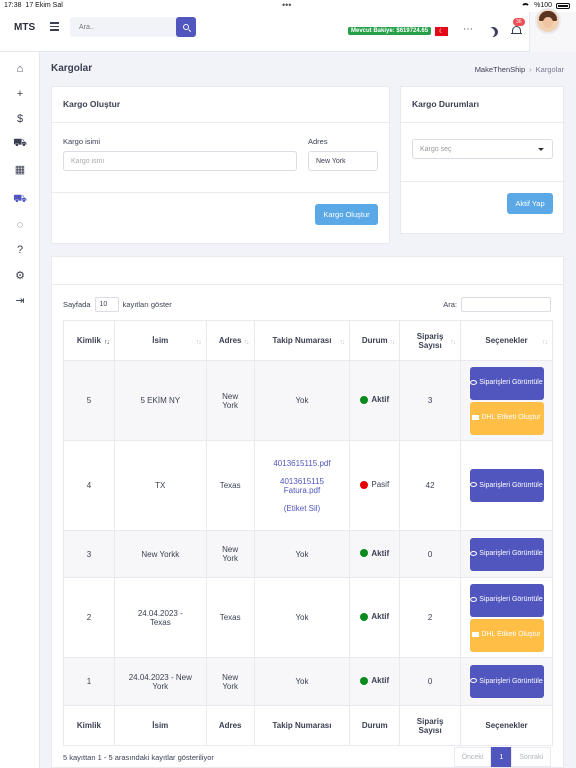  I want to click on language-flag-icon: ☾, so click(441, 31).